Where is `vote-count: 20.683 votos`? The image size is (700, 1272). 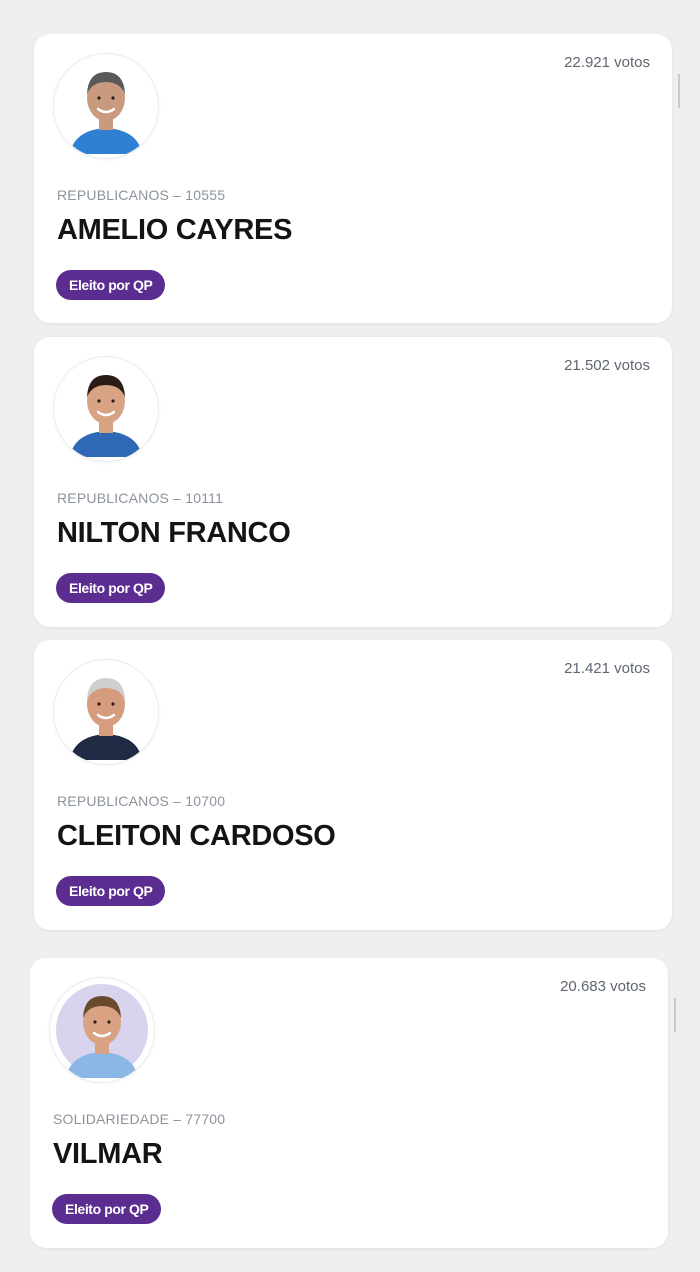
vote-count: 20.683 votos is located at coordinates (603, 986).